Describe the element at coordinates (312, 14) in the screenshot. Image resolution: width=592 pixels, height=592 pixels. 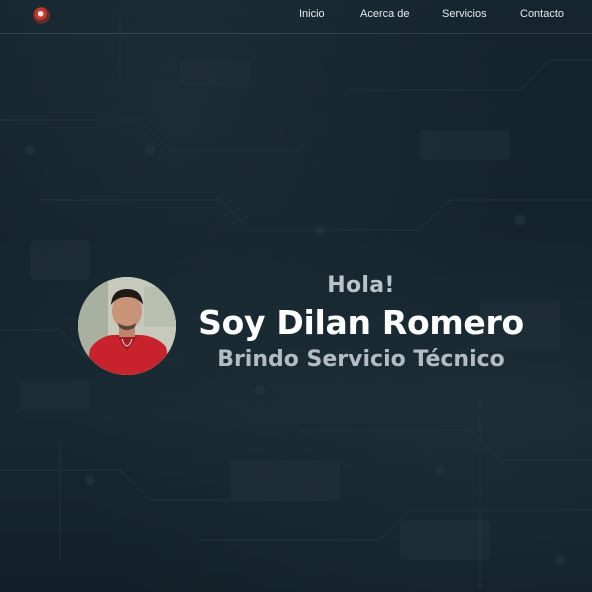
I see `nav-link-inicio: Inicio` at that location.